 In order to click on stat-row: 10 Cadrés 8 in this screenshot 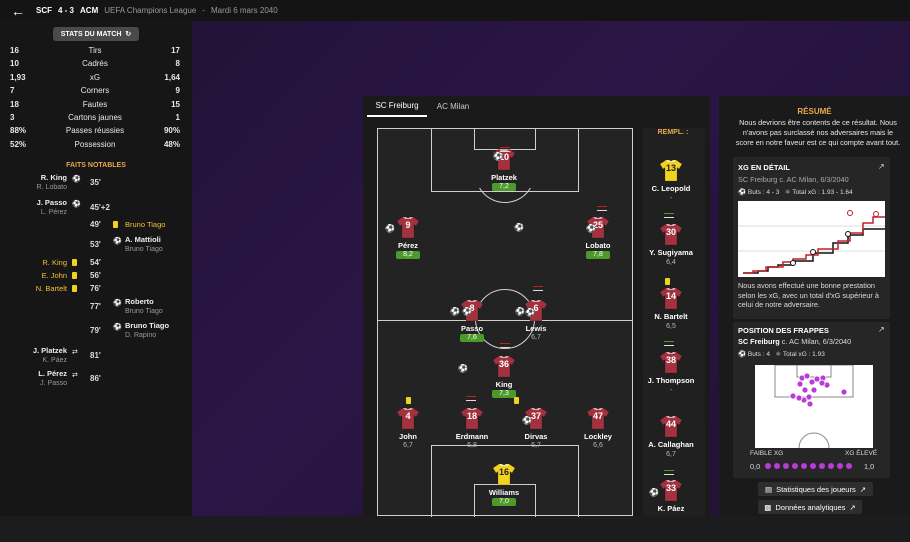, I will do `click(95, 63)`.